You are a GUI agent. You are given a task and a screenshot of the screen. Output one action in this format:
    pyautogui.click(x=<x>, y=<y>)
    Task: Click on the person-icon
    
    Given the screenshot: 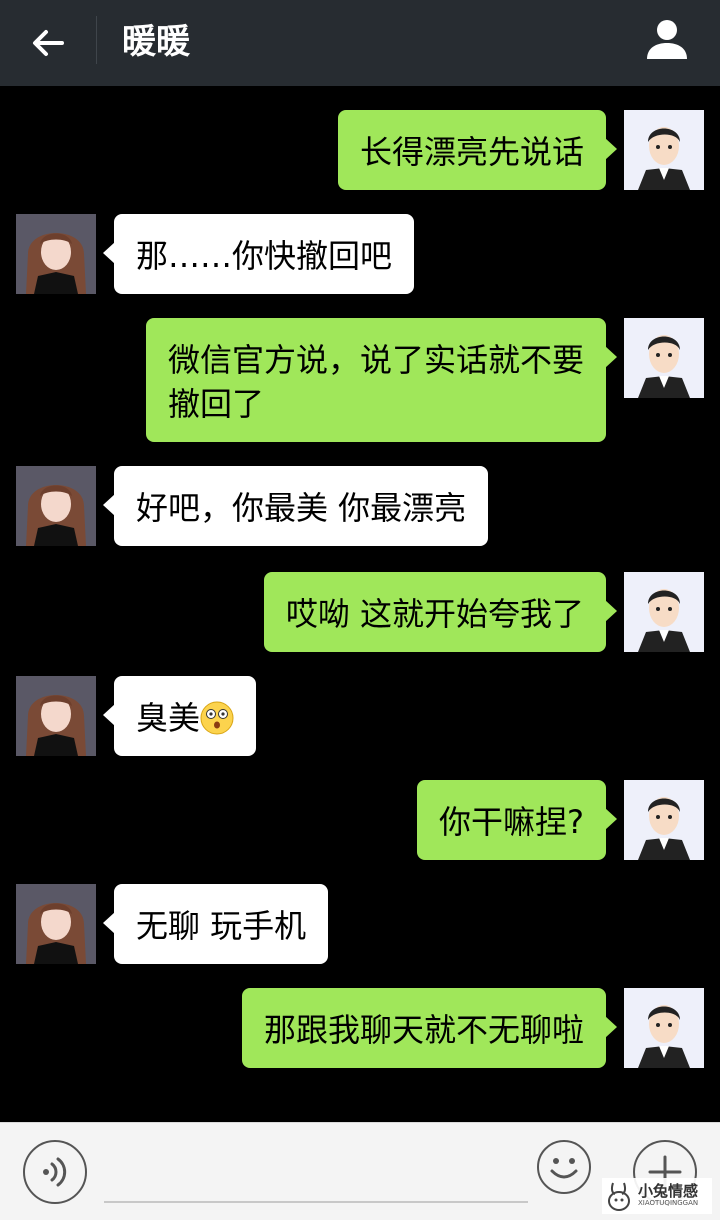 What is the action you would take?
    pyautogui.click(x=667, y=39)
    